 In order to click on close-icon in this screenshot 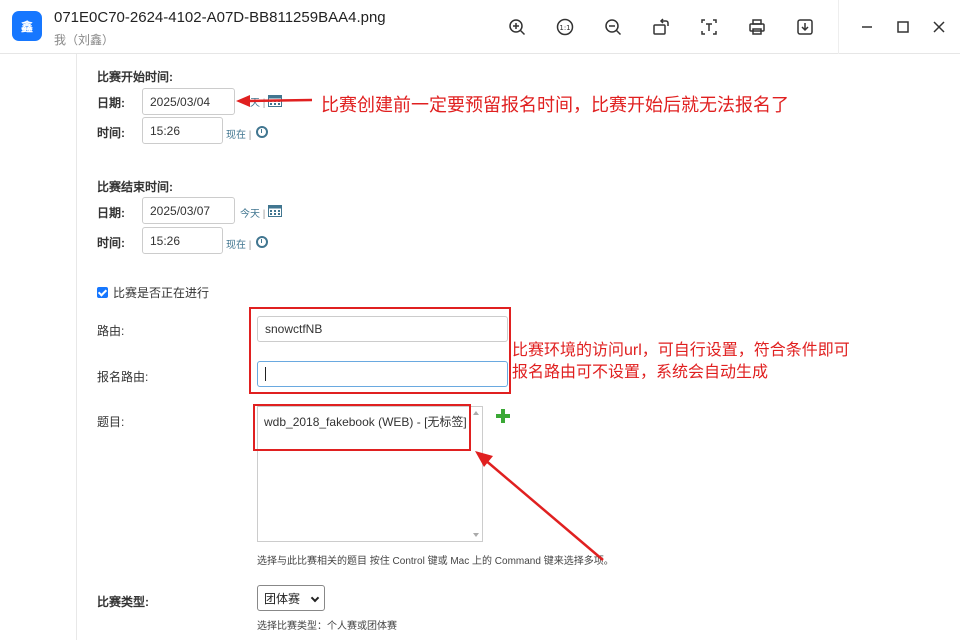, I will do `click(939, 27)`.